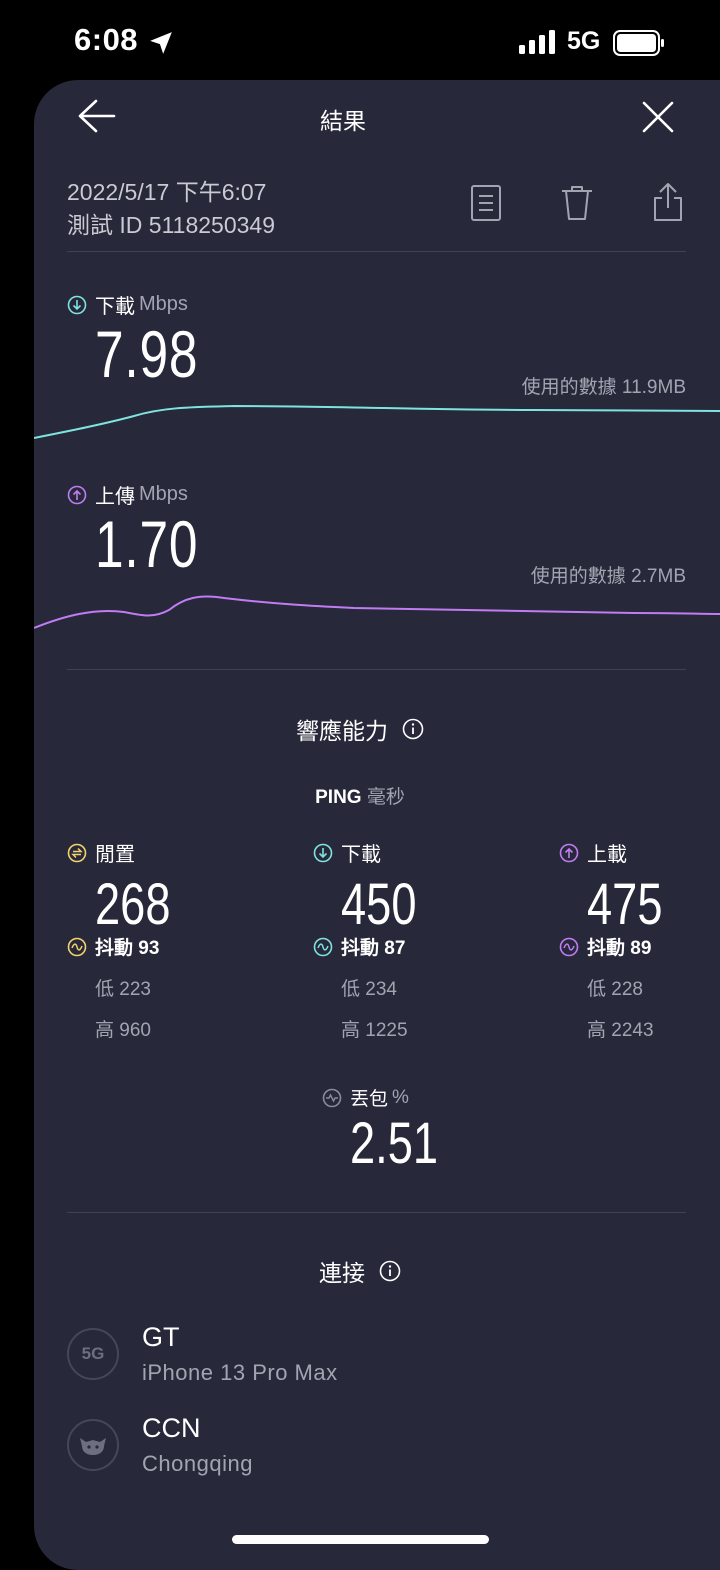  What do you see at coordinates (93, 1354) in the screenshot?
I see `network-5g-icon: 5G` at bounding box center [93, 1354].